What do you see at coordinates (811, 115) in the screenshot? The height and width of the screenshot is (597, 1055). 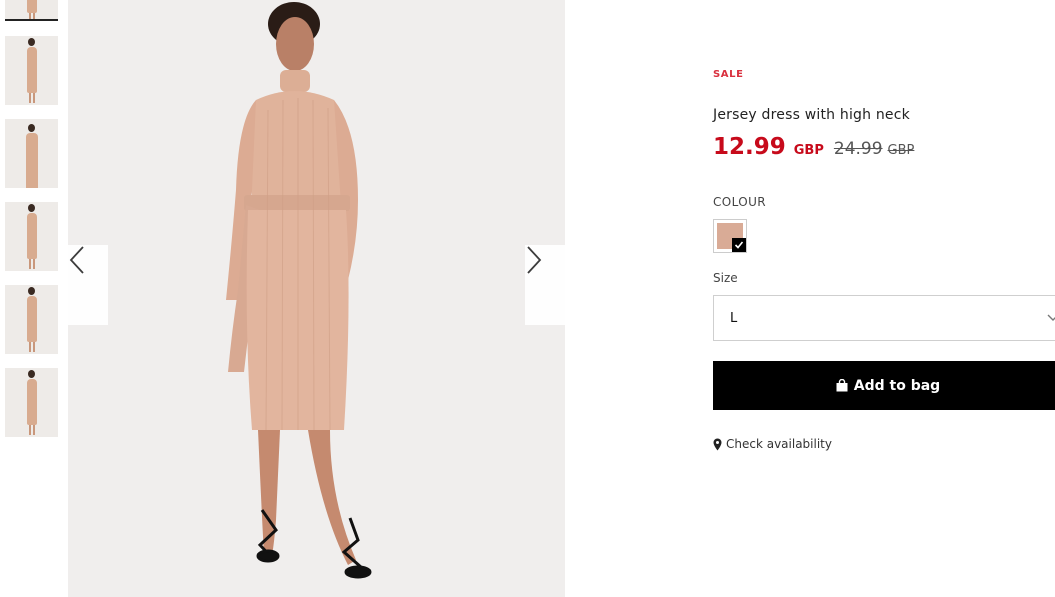 I see `product-title: Jersey dress with high neck` at bounding box center [811, 115].